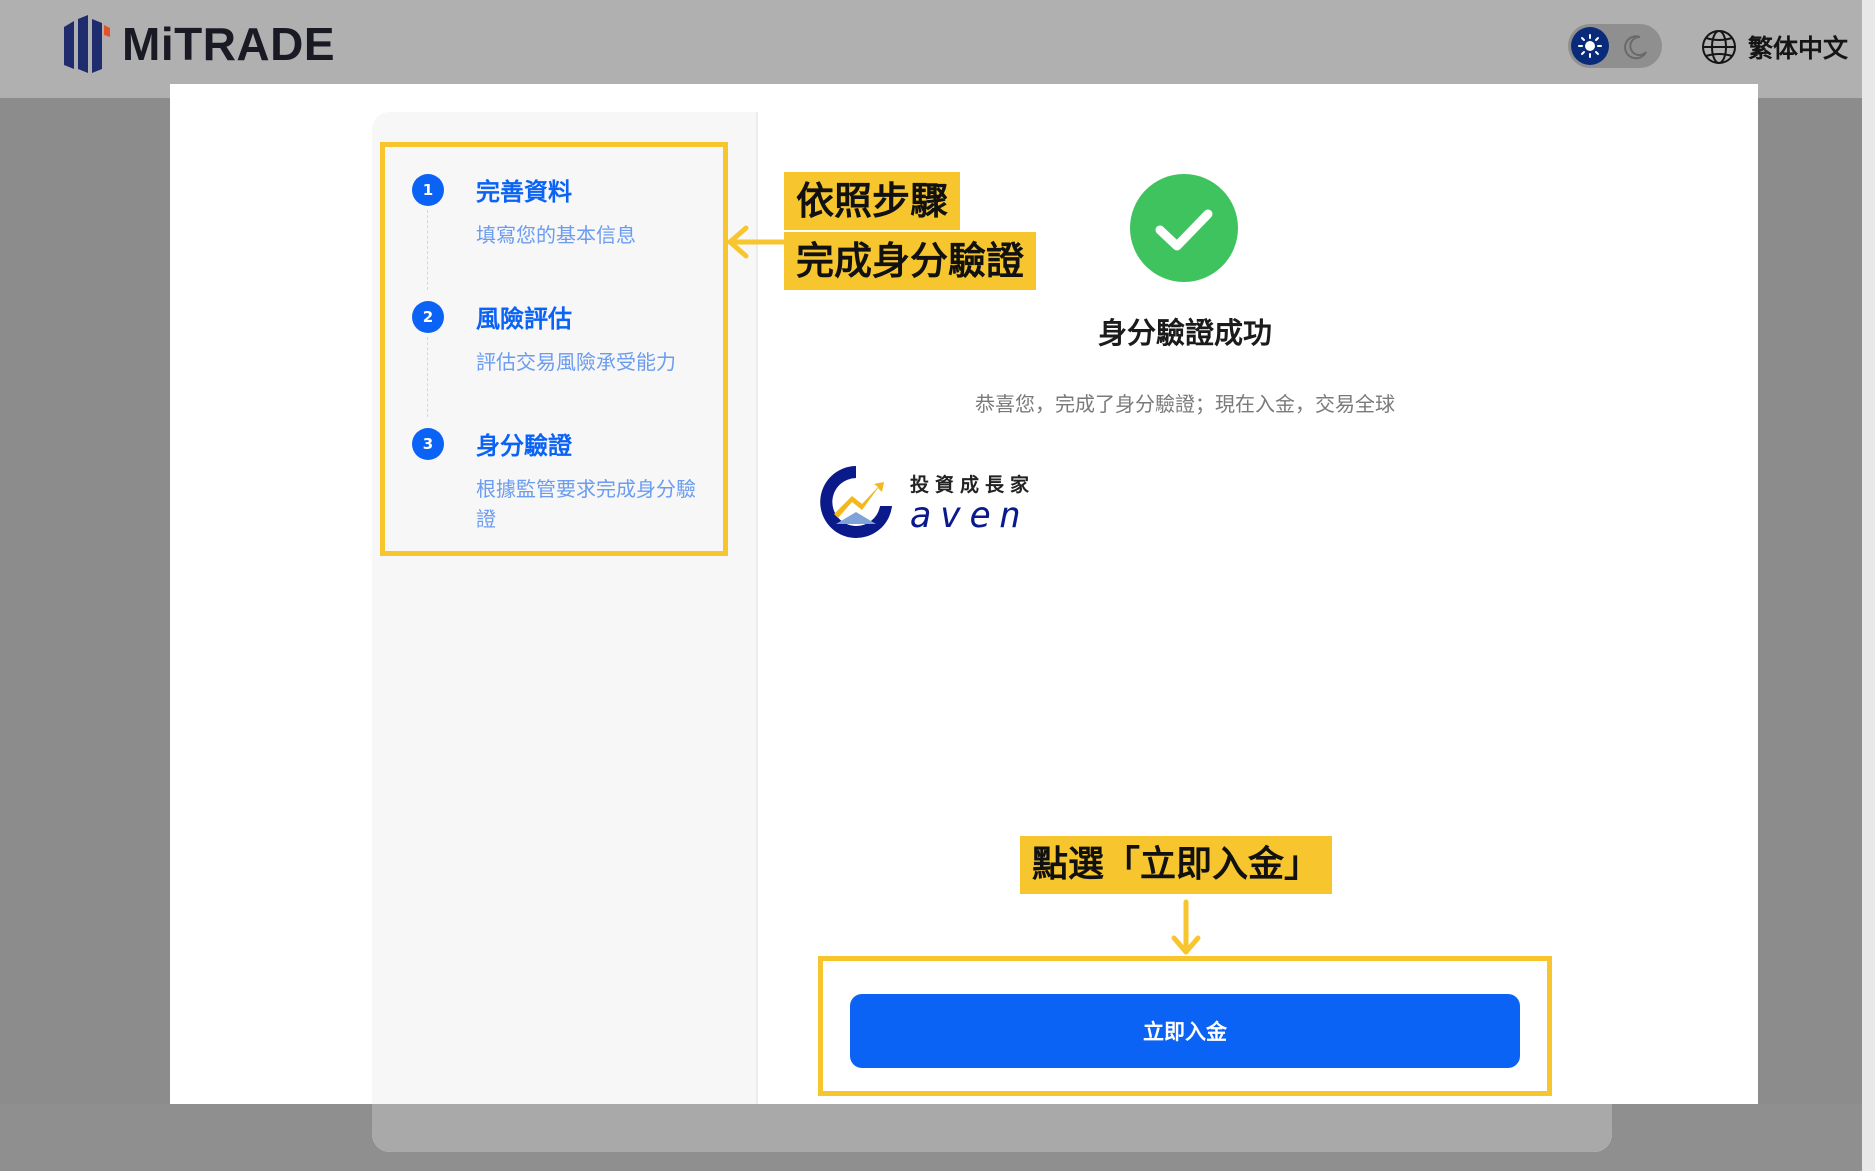 This screenshot has height=1171, width=1875. I want to click on steps-note-line2: 完成身分驗證, so click(910, 261).